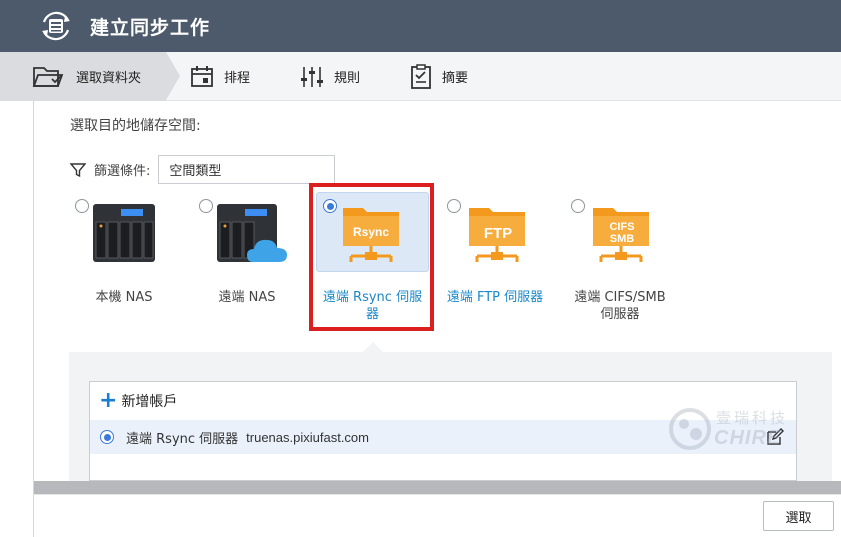 The width and height of the screenshot is (841, 537). I want to click on cifs-badge-line1: CIFS, so click(621, 227).